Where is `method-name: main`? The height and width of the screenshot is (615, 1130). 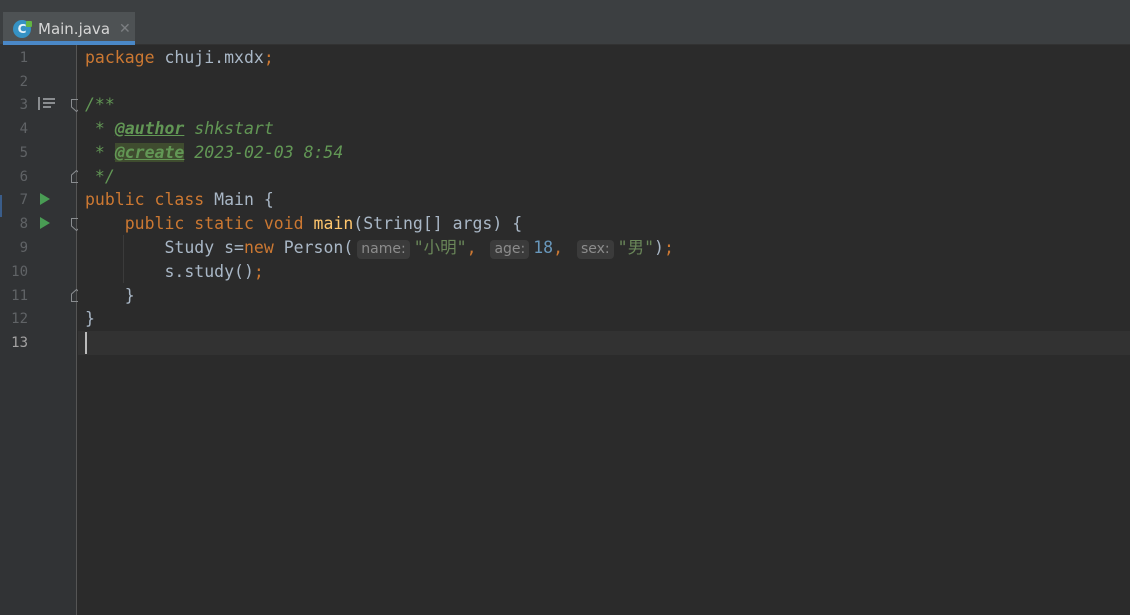
method-name: main is located at coordinates (333, 223).